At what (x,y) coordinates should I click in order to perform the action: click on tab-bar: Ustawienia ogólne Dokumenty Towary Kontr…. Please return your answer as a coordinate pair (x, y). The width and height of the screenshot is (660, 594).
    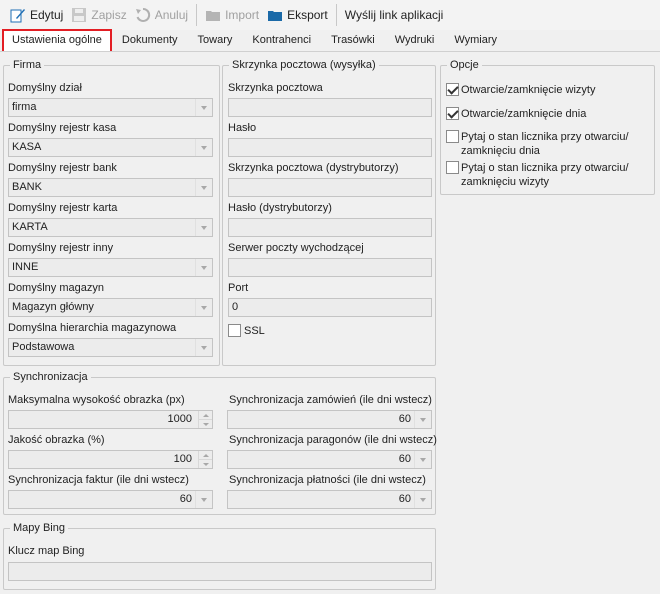
    Looking at the image, I should click on (330, 40).